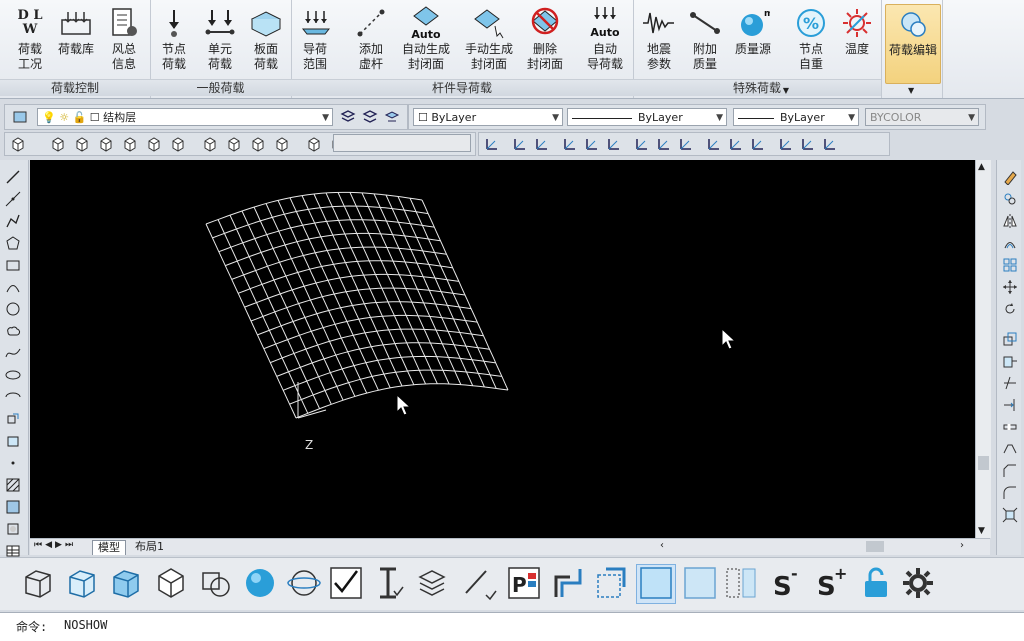  What do you see at coordinates (1010, 287) in the screenshot?
I see `move-icon` at bounding box center [1010, 287].